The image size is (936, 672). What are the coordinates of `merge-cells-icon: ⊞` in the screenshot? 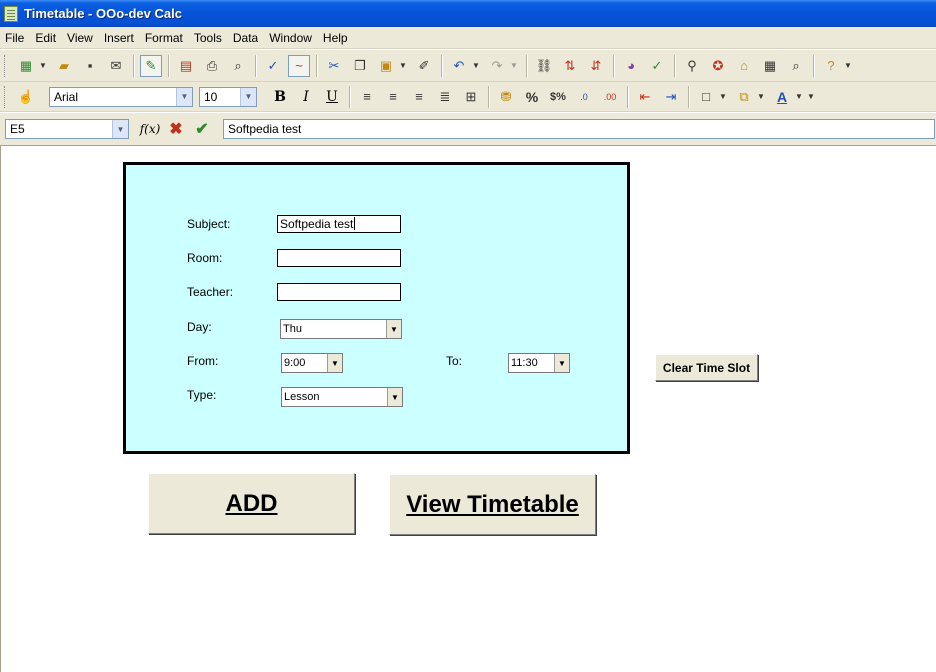 It's located at (471, 97).